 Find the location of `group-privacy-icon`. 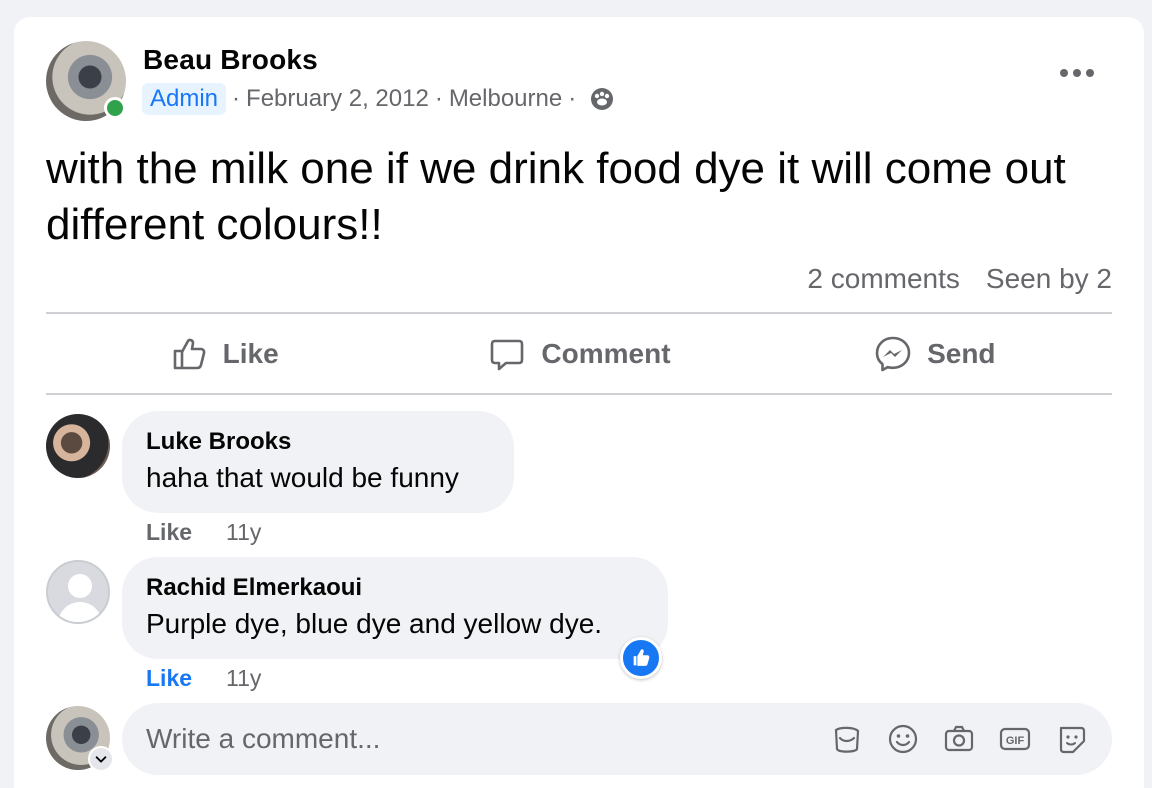

group-privacy-icon is located at coordinates (602, 99).